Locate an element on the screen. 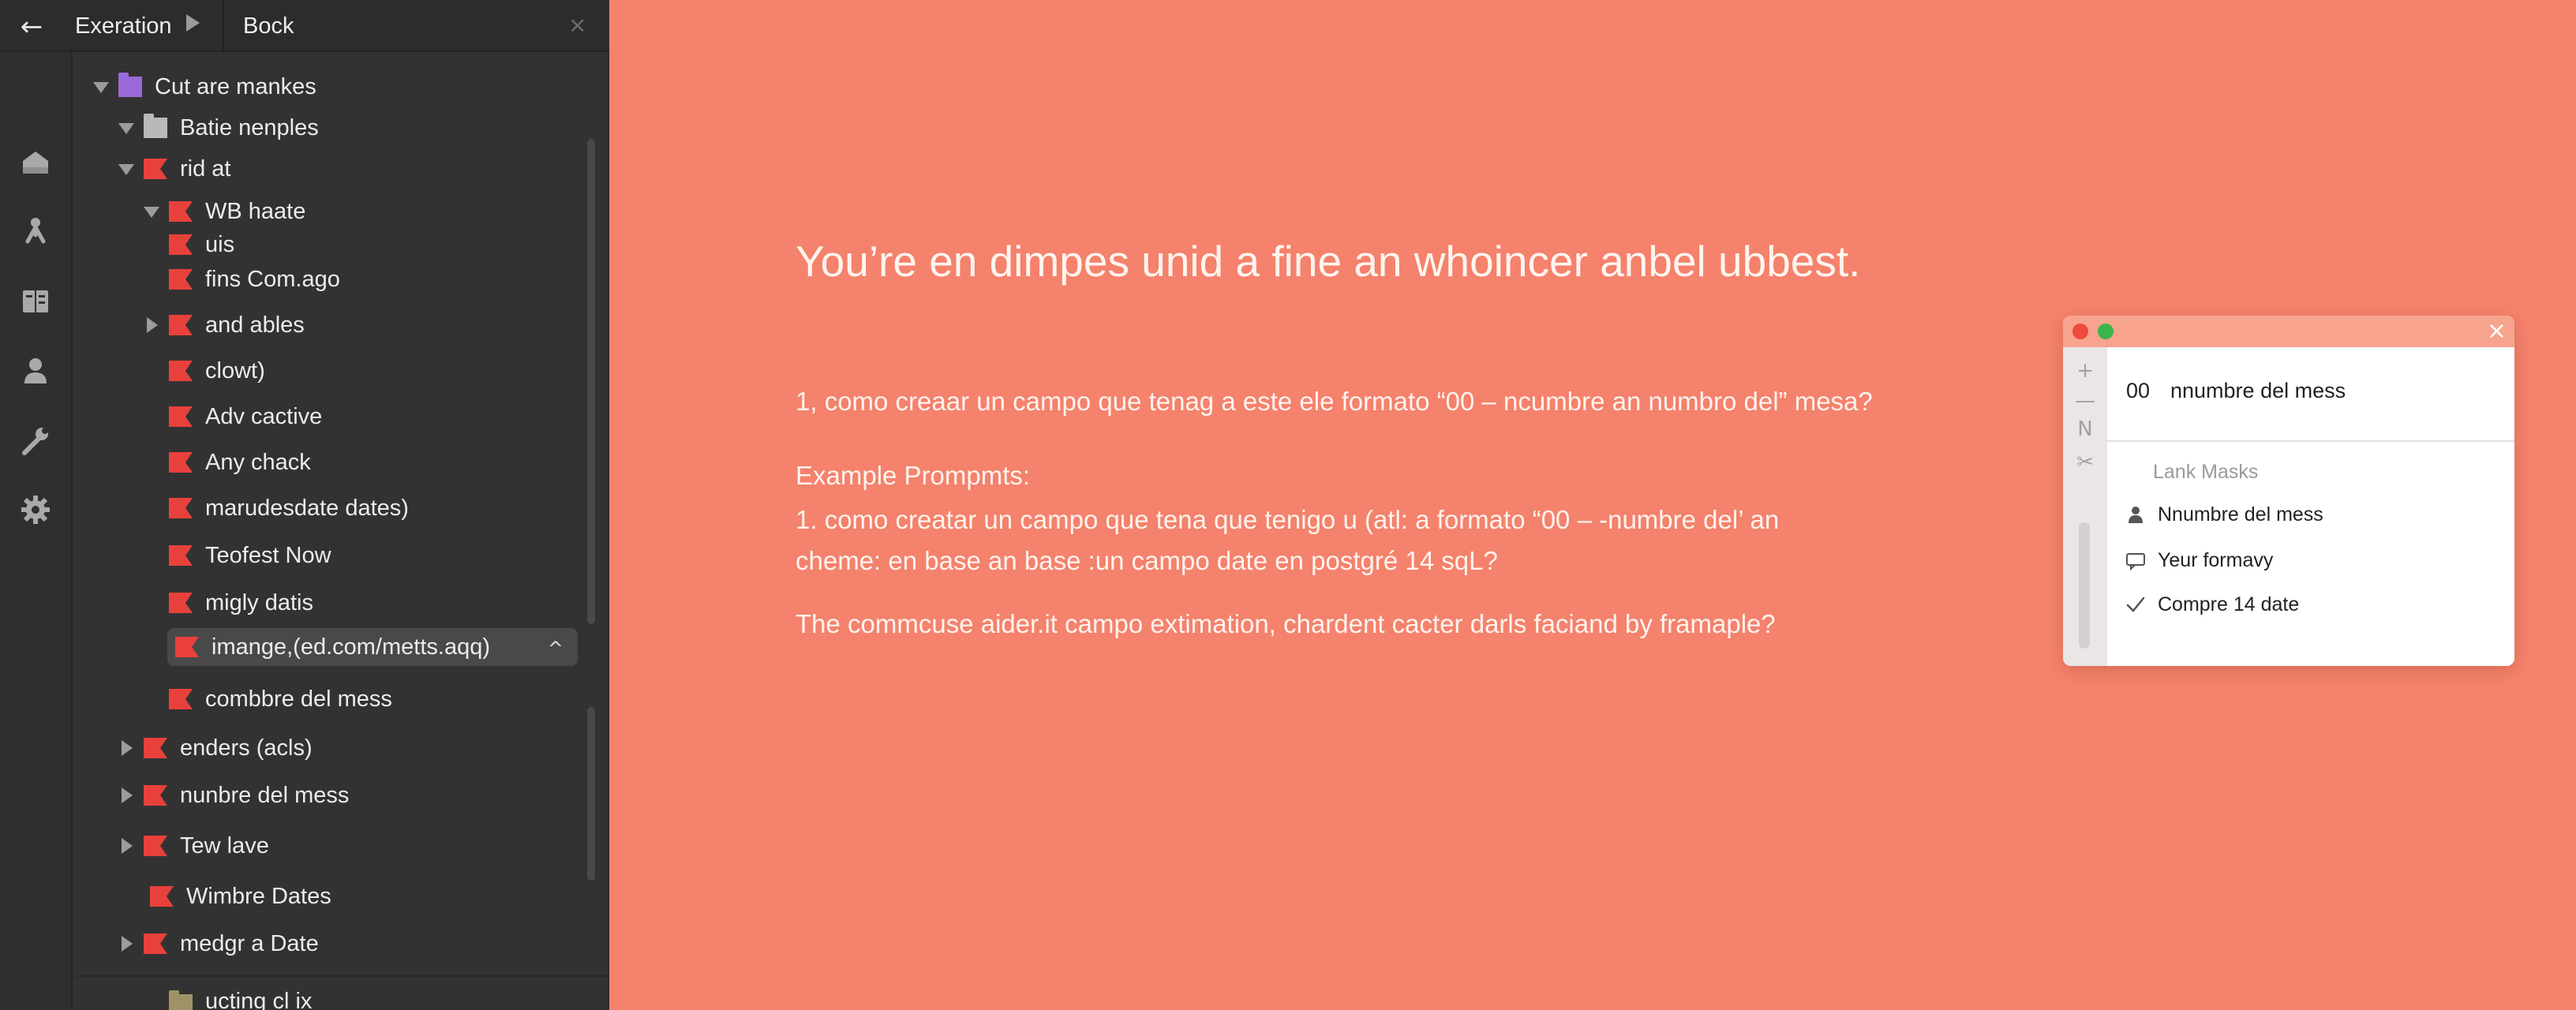  tree-item-selected: imange,(ed.com/metts.aqq) ^ is located at coordinates (372, 647).